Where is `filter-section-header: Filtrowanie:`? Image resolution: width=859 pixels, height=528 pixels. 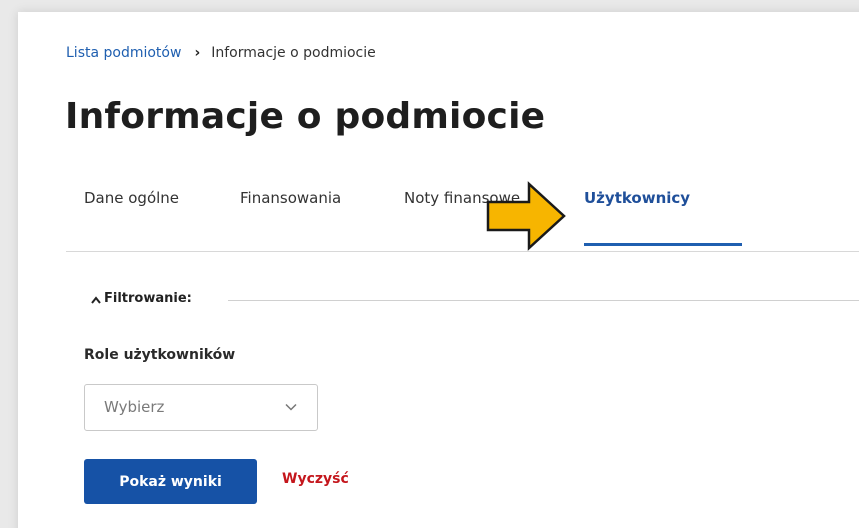
filter-section-header: Filtrowanie: is located at coordinates (462, 300).